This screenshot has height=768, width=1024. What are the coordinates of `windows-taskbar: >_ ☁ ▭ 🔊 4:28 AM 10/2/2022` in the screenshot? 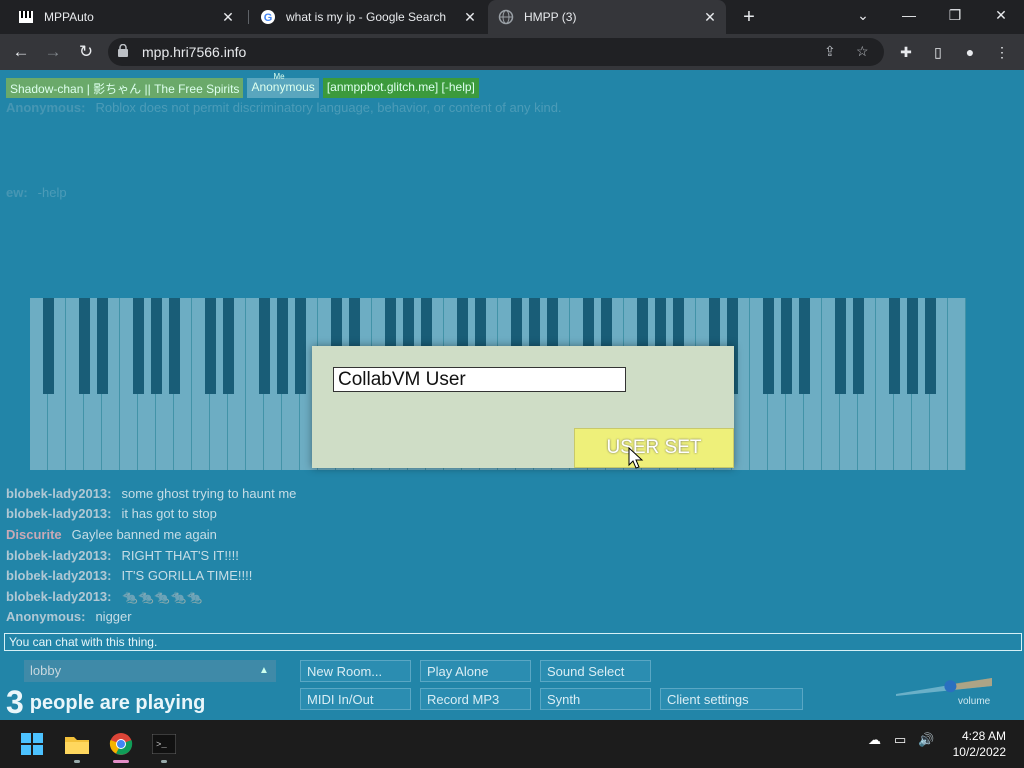 It's located at (512, 744).